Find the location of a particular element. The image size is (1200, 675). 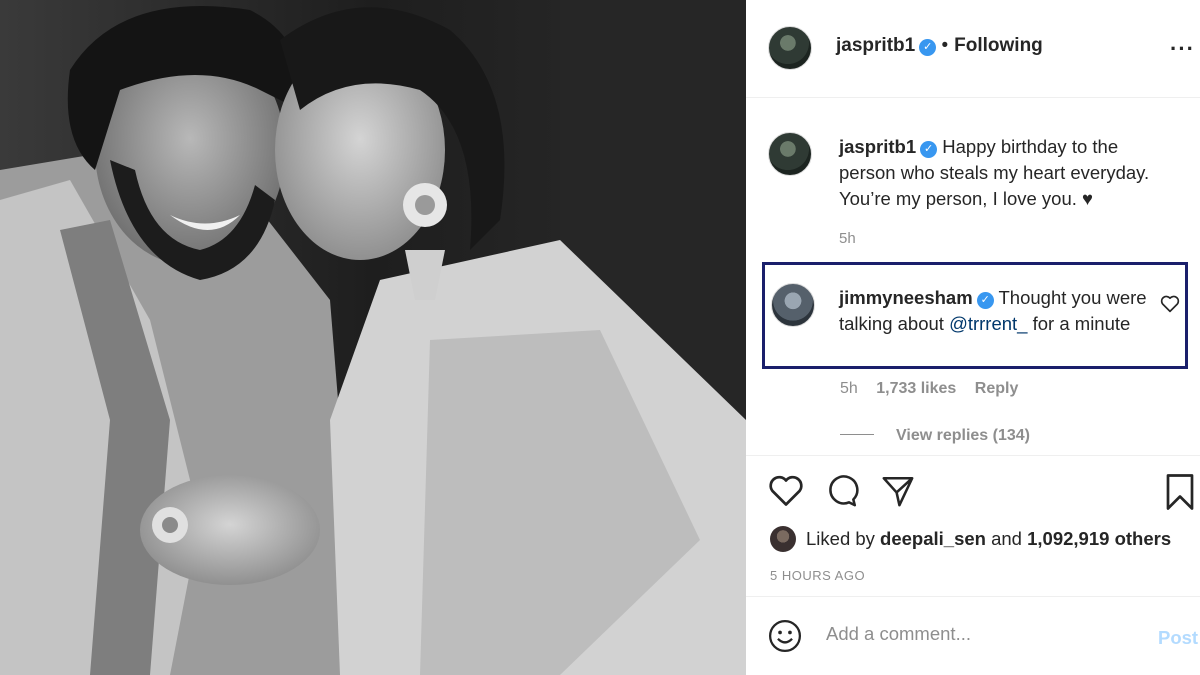

author-username: jaspritb1 is located at coordinates (875, 45).